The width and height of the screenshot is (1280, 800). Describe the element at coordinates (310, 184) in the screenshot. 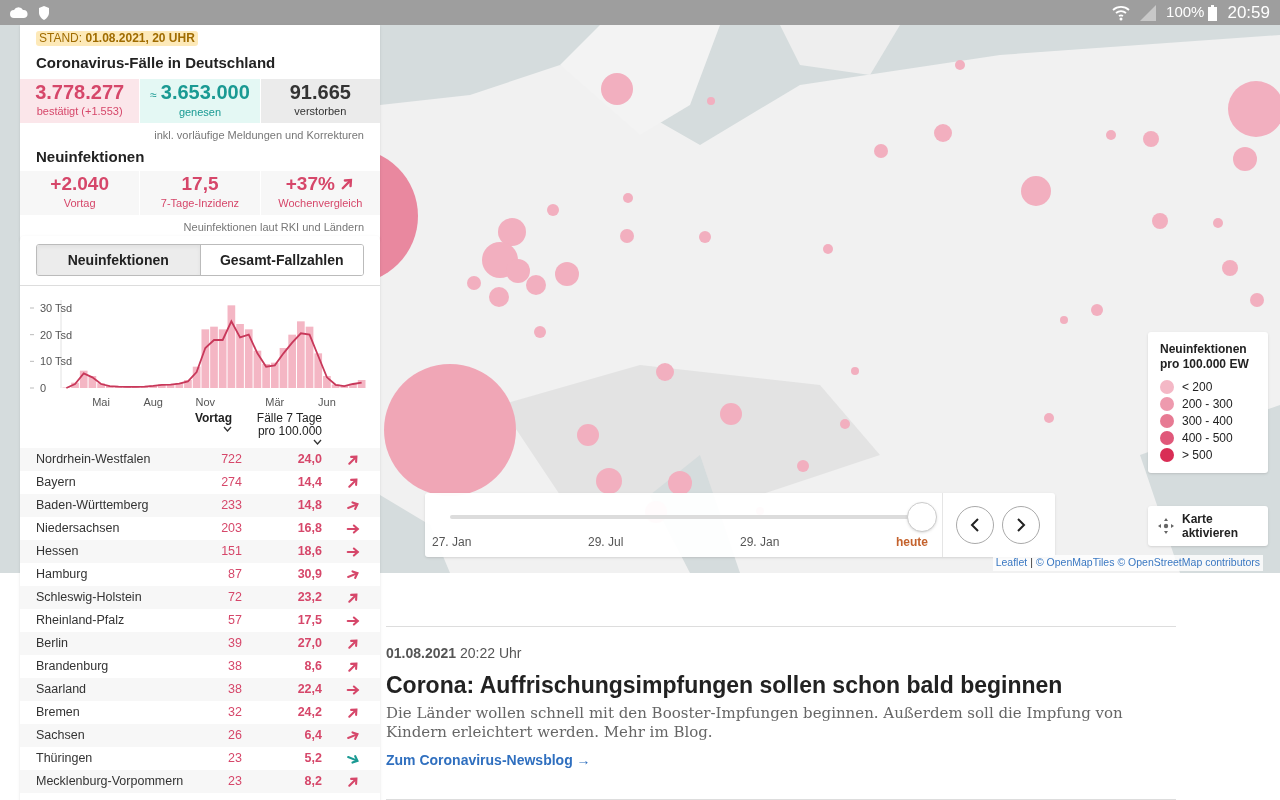

I see `new-value: +37%` at that location.